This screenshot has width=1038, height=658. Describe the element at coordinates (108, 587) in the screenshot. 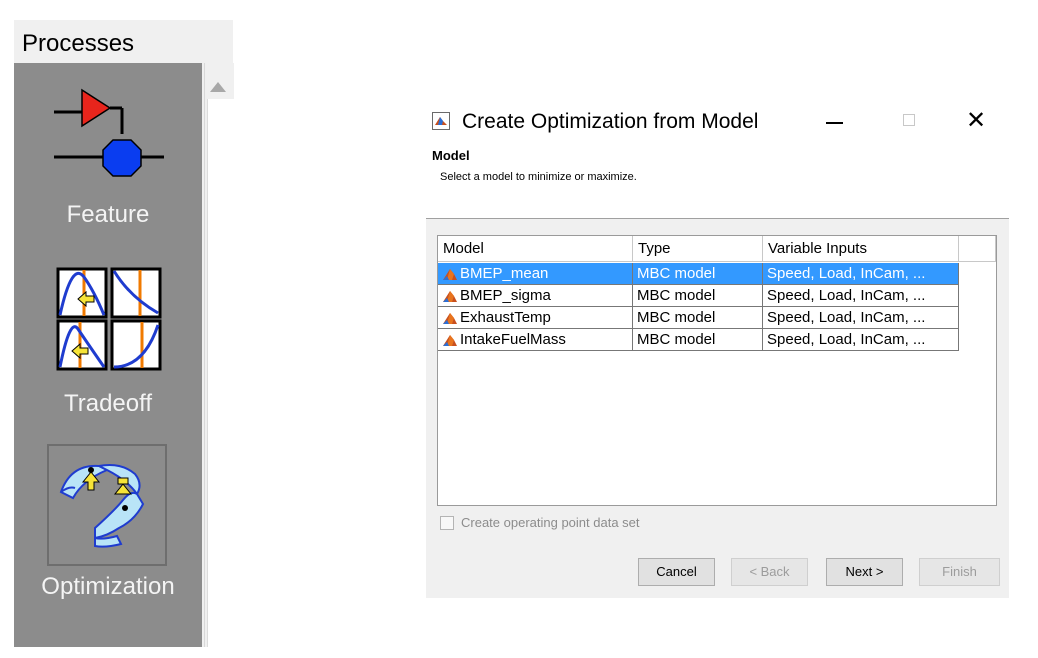

I see `process-label-optimization: Optimization` at that location.